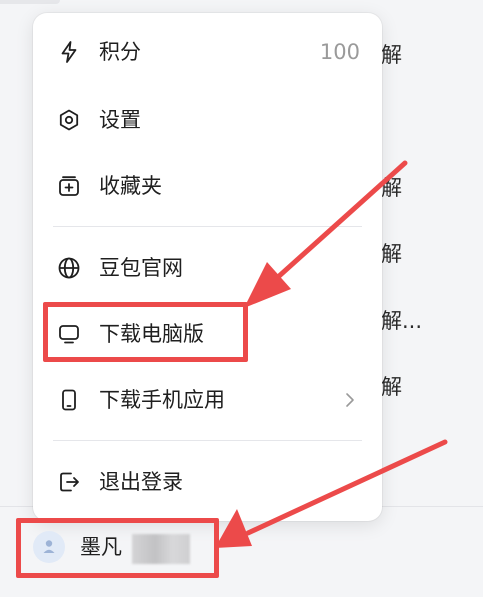 Image resolution: width=483 pixels, height=597 pixels. I want to click on phone-icon, so click(69, 400).